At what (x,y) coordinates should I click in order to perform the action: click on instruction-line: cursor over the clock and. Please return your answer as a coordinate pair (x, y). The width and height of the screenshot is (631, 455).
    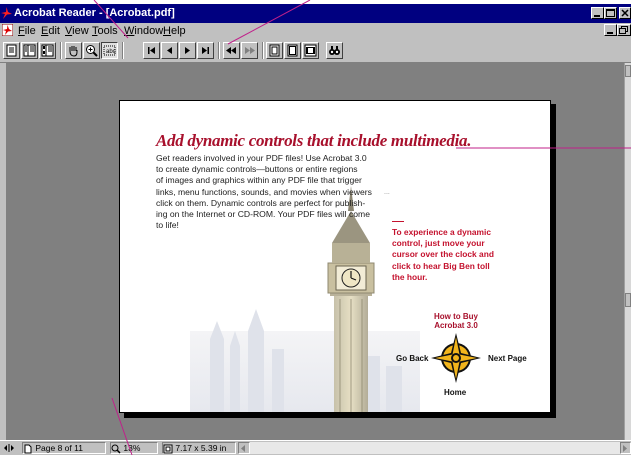
    Looking at the image, I should click on (443, 254).